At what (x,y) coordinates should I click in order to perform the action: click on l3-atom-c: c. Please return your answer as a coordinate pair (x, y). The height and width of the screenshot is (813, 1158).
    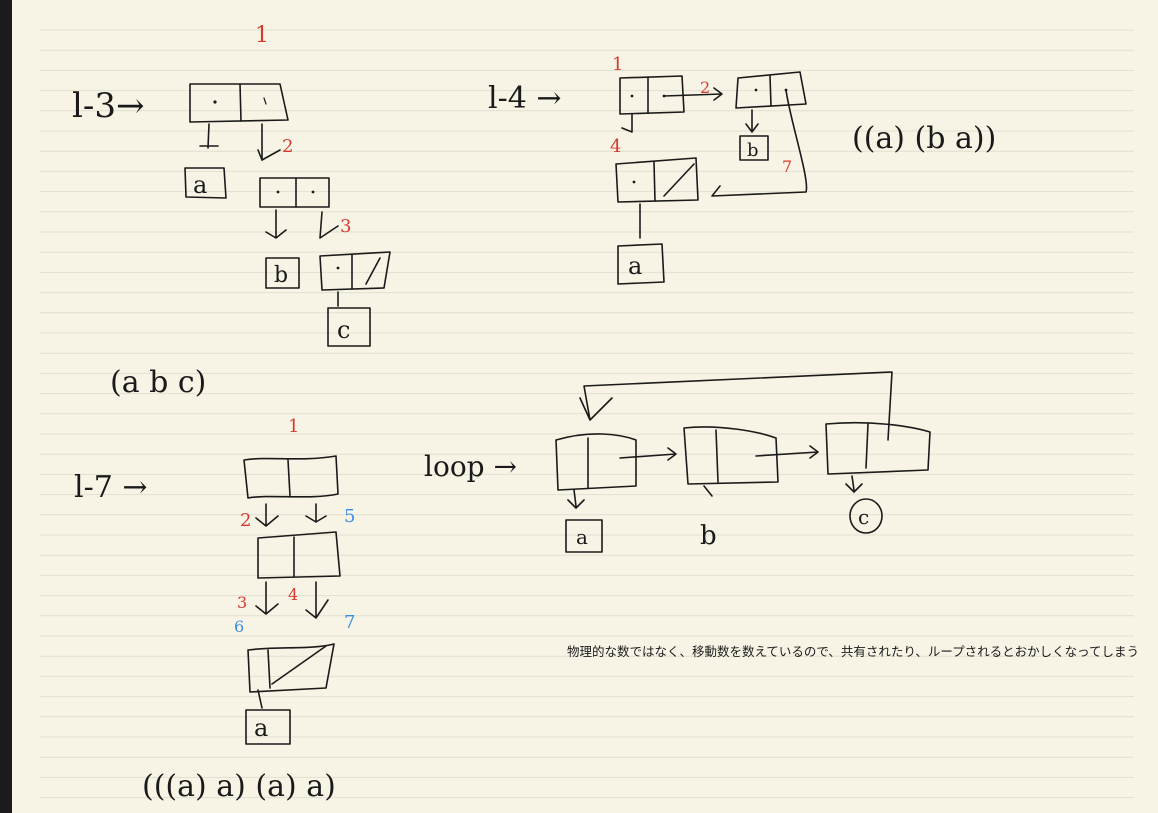
    Looking at the image, I should click on (343, 330).